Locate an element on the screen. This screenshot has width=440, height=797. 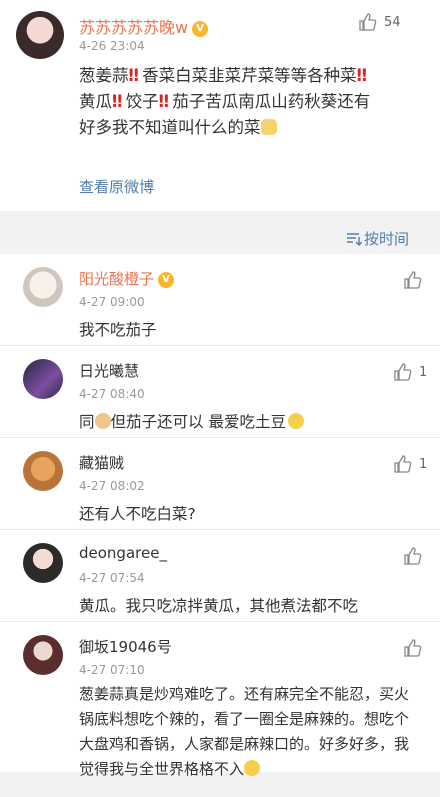
root-like-button: 54 is located at coordinates (379, 22).